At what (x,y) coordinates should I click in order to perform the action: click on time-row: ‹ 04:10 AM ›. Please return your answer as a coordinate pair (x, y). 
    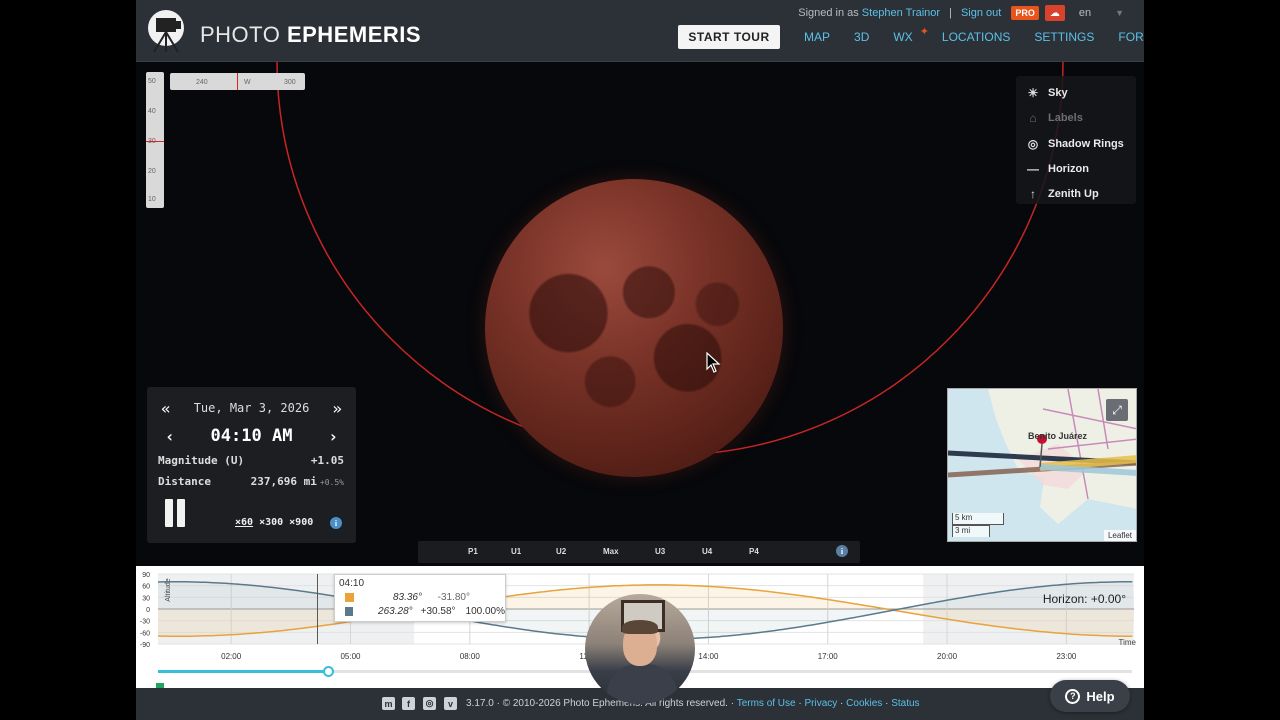
    Looking at the image, I should click on (251, 436).